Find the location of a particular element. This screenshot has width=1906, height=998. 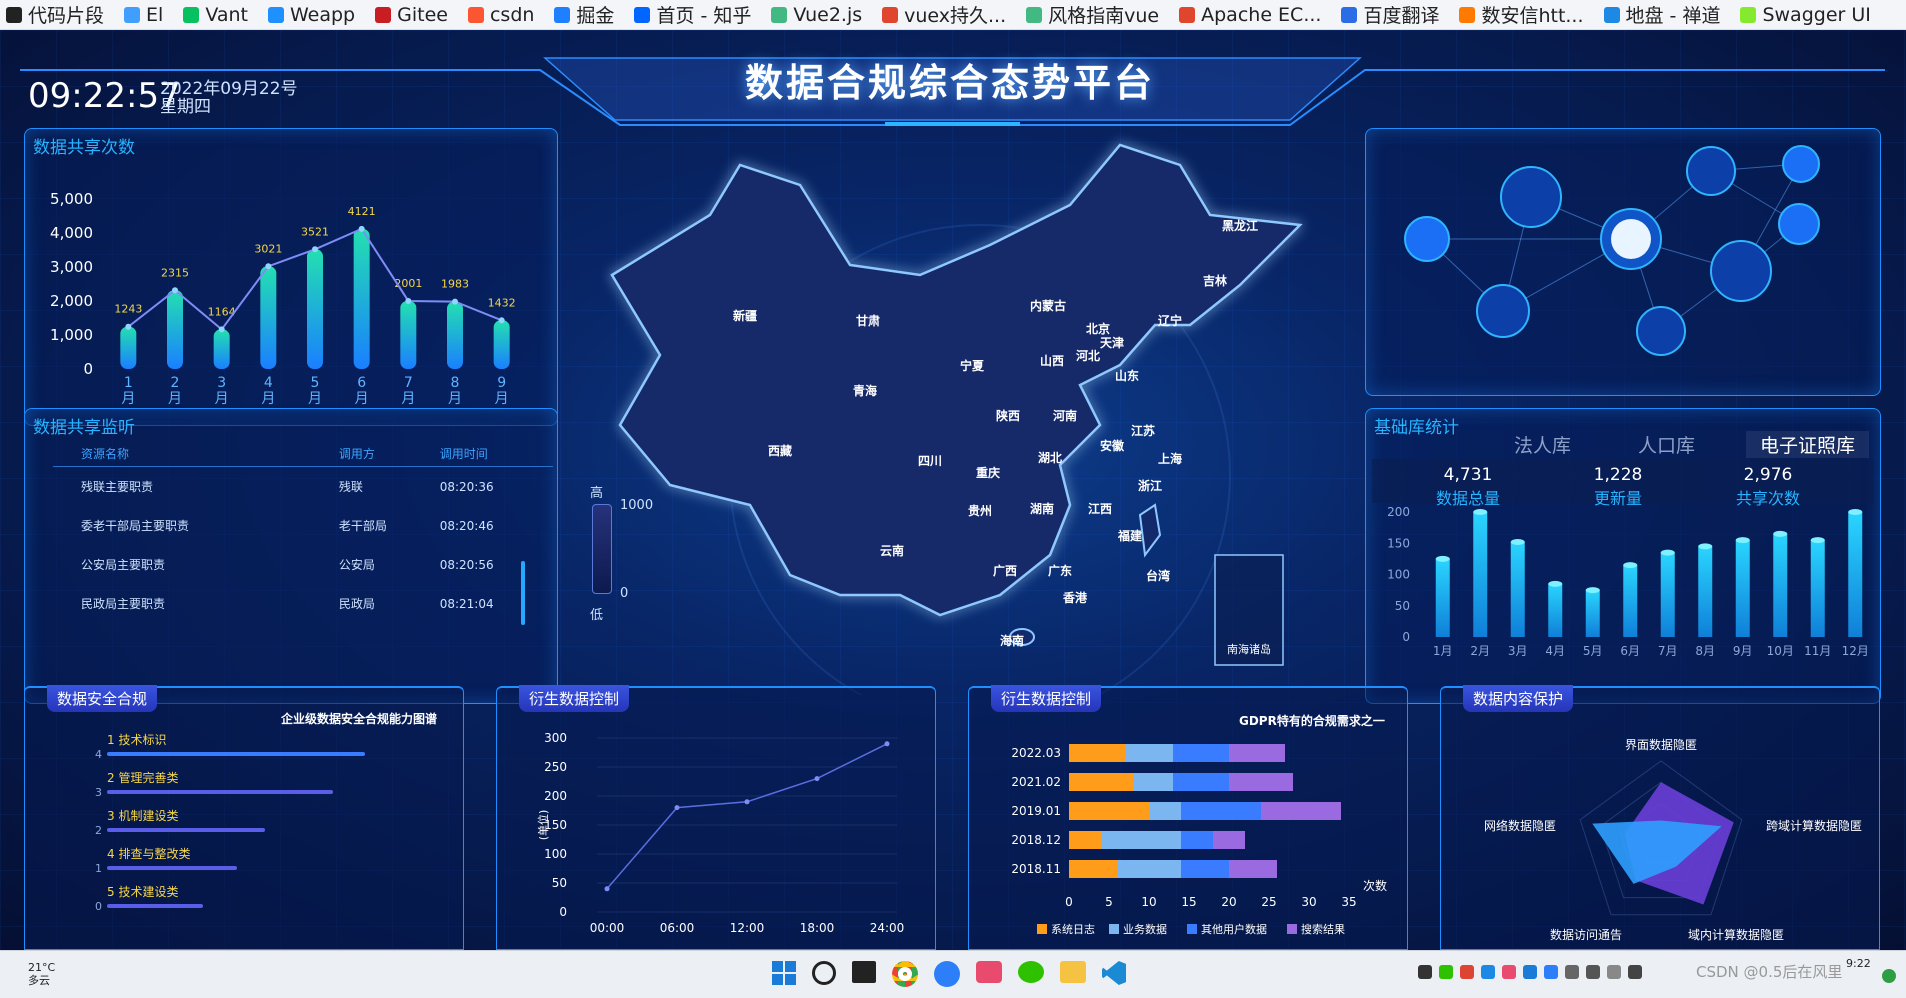

file-explorer-icon is located at coordinates (1073, 972).